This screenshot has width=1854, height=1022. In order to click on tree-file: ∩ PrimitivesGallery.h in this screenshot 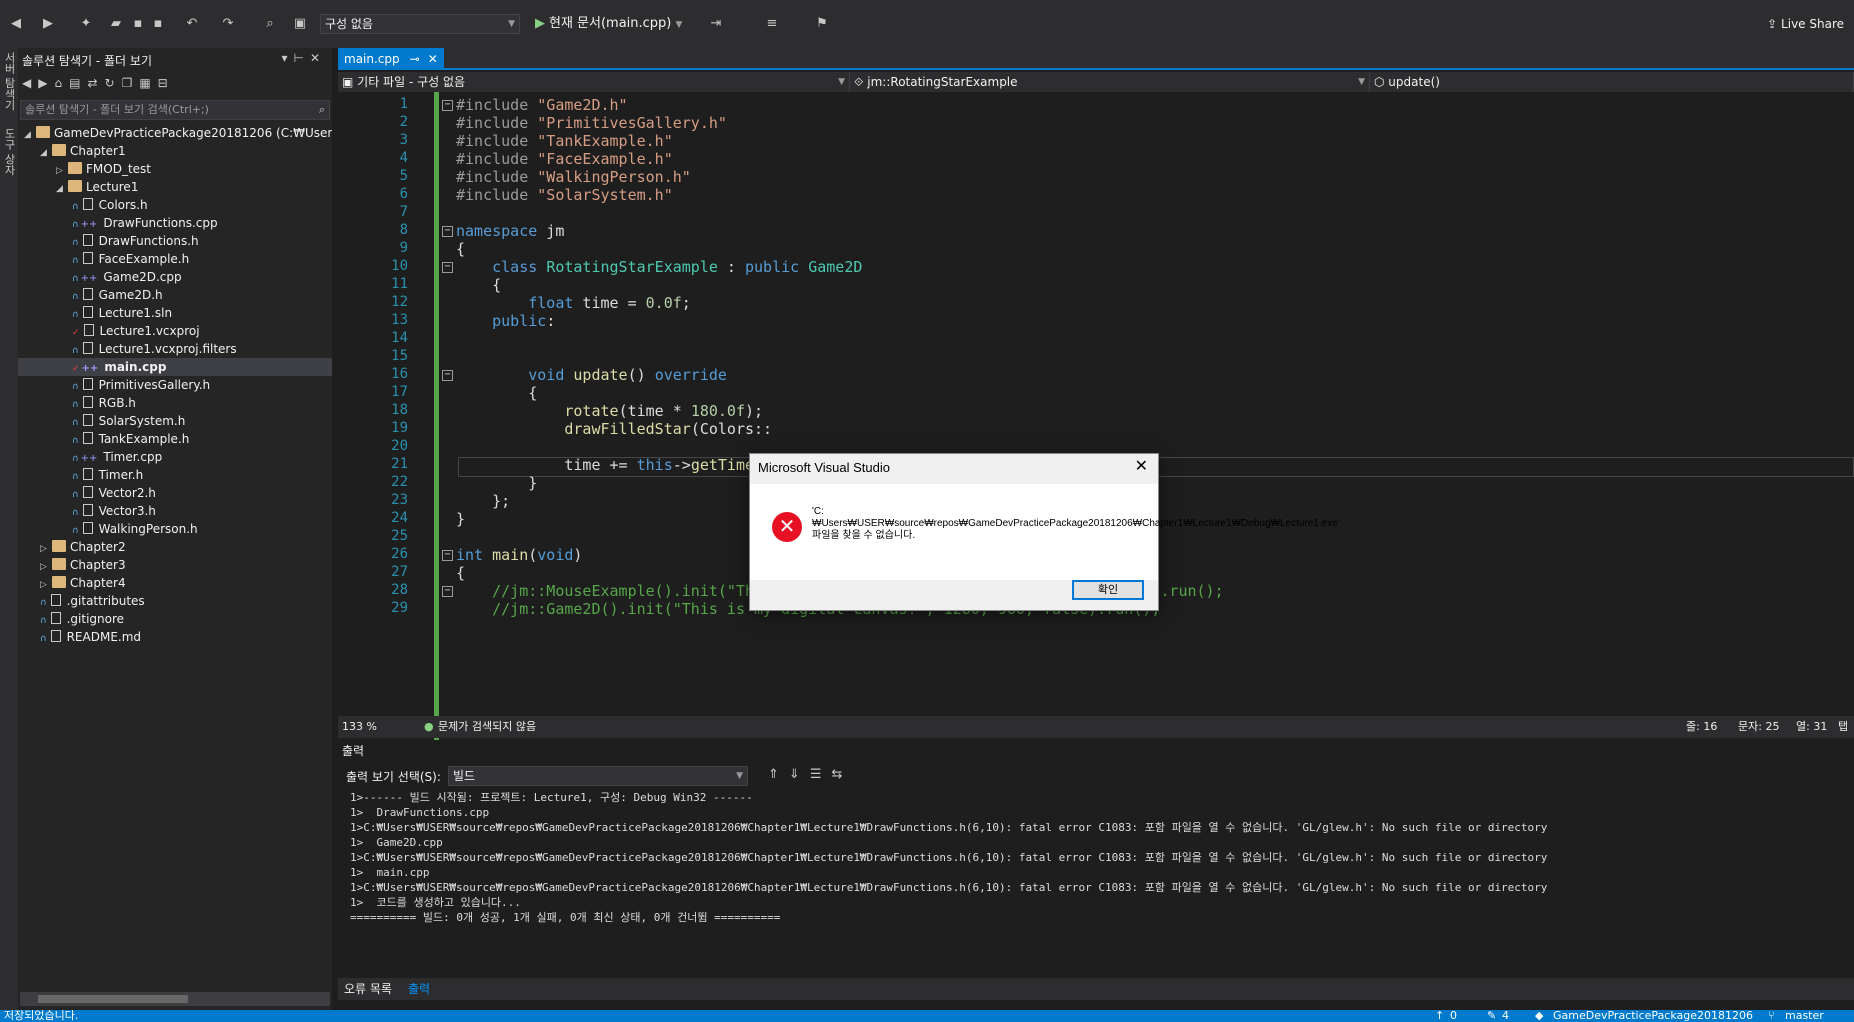, I will do `click(175, 385)`.